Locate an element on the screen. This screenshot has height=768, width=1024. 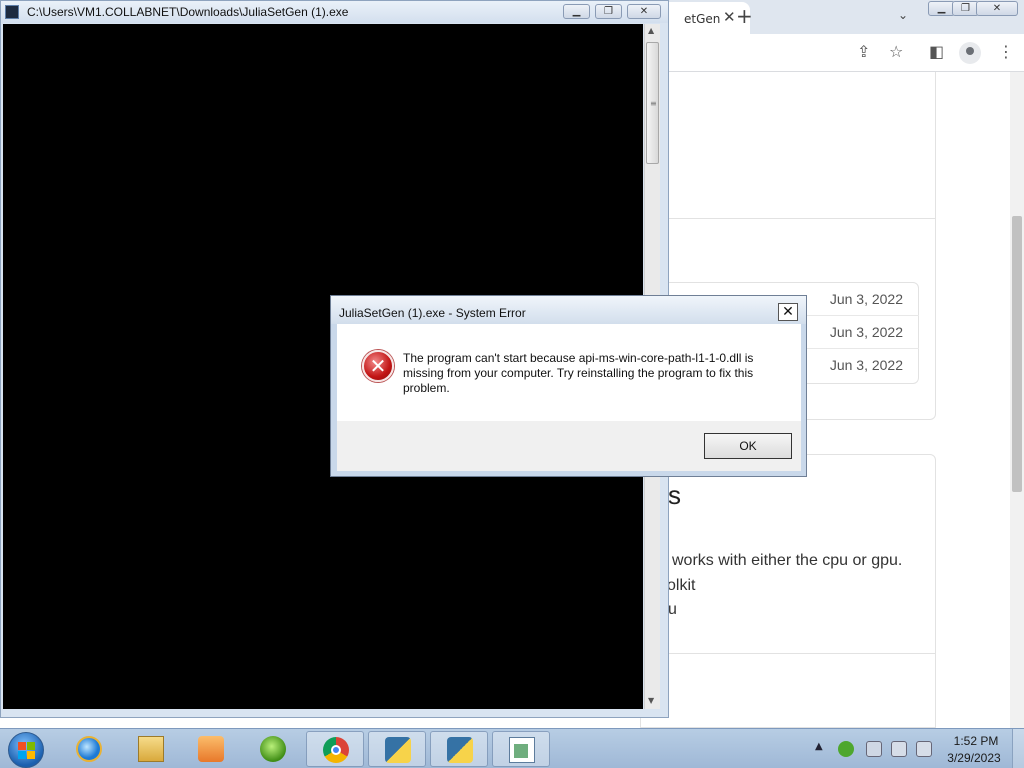
scrollbar-thumb is located at coordinates (1017, 354).